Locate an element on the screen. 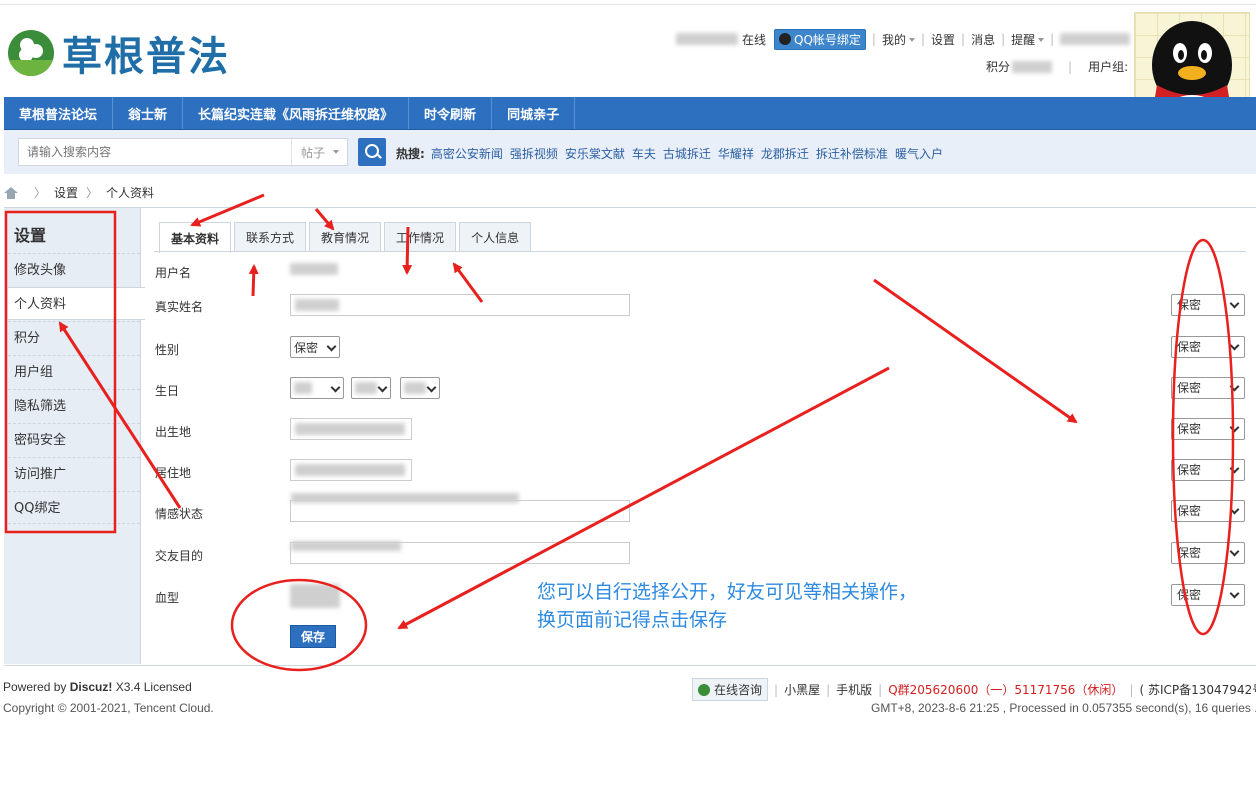  birth-day-select is located at coordinates (420, 388).